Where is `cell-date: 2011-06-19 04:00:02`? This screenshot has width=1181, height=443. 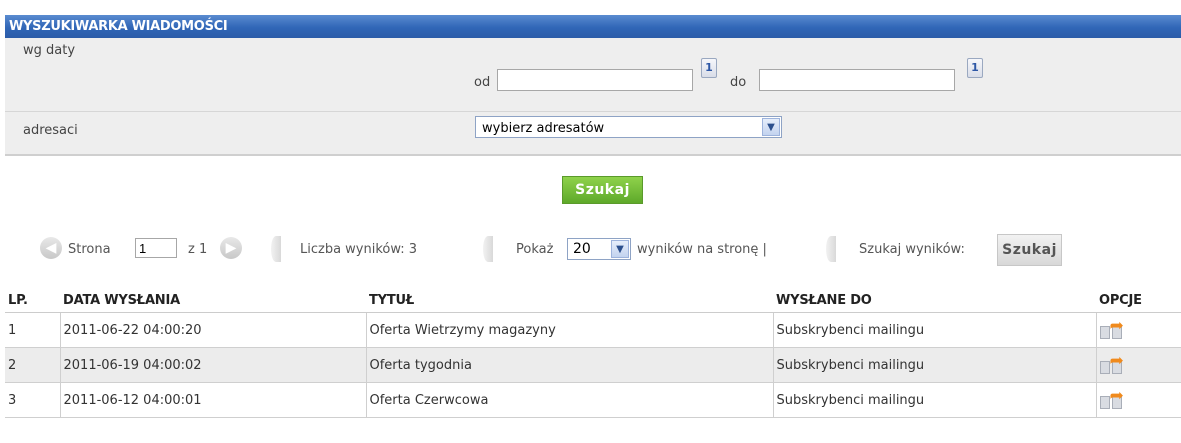 cell-date: 2011-06-19 04:00:02 is located at coordinates (212, 365).